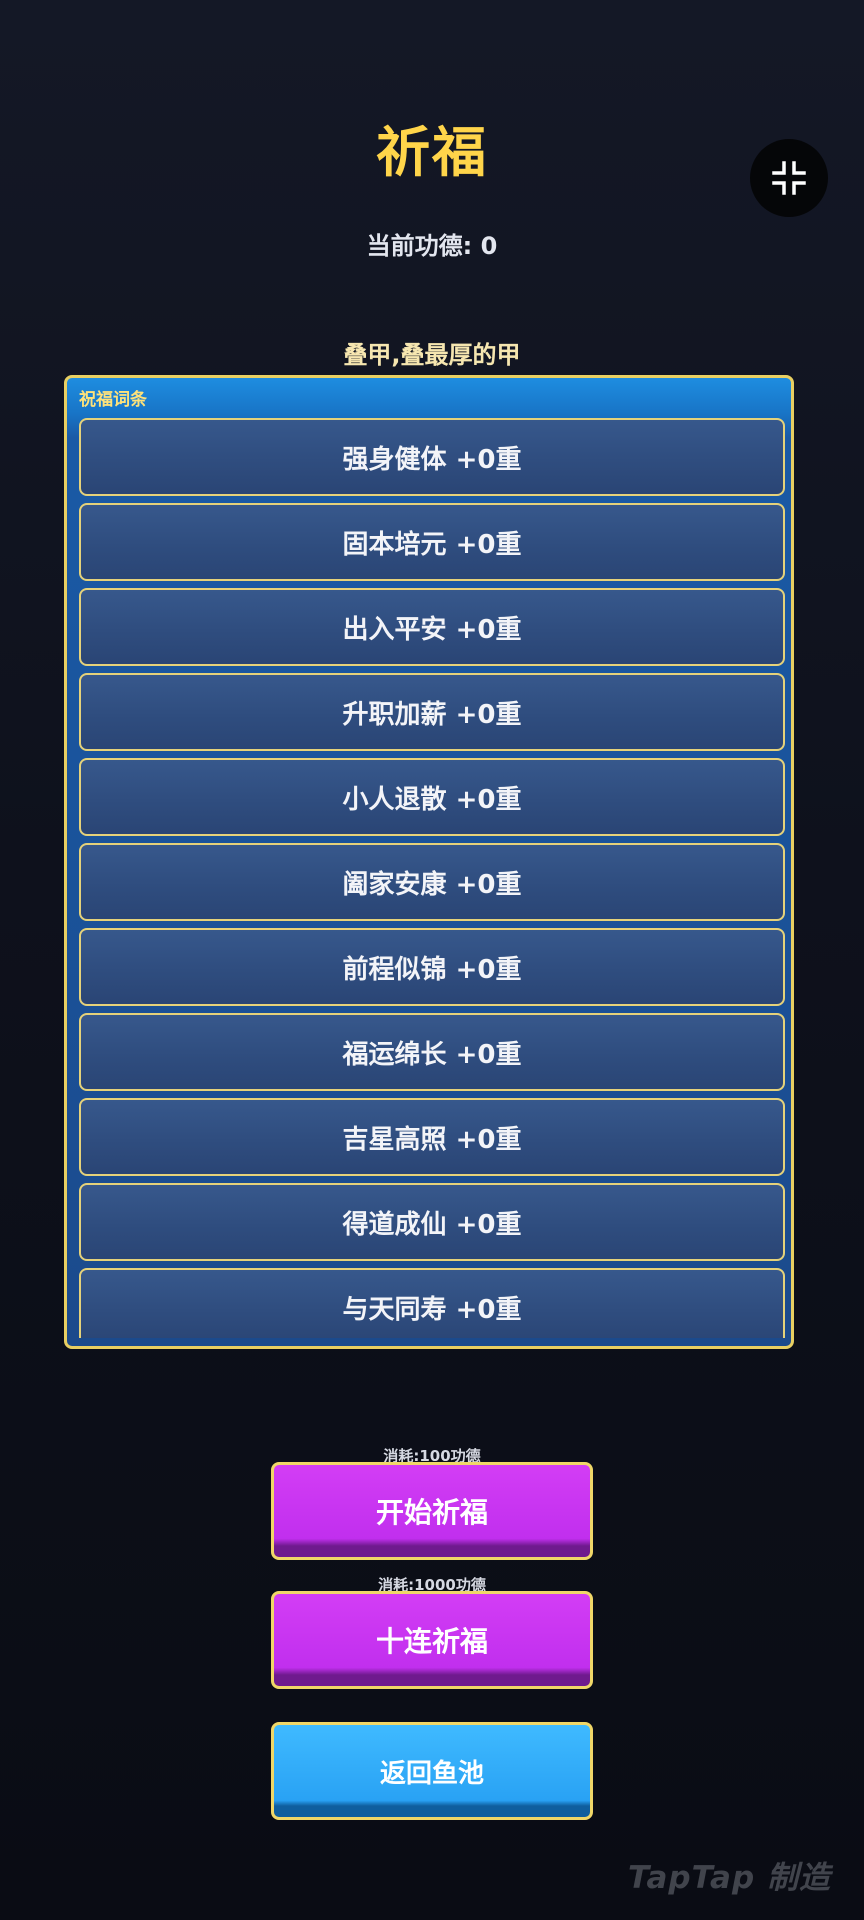 The image size is (864, 1920). What do you see at coordinates (432, 1303) in the screenshot?
I see `blessing-entry: 与天同寿 +0重` at bounding box center [432, 1303].